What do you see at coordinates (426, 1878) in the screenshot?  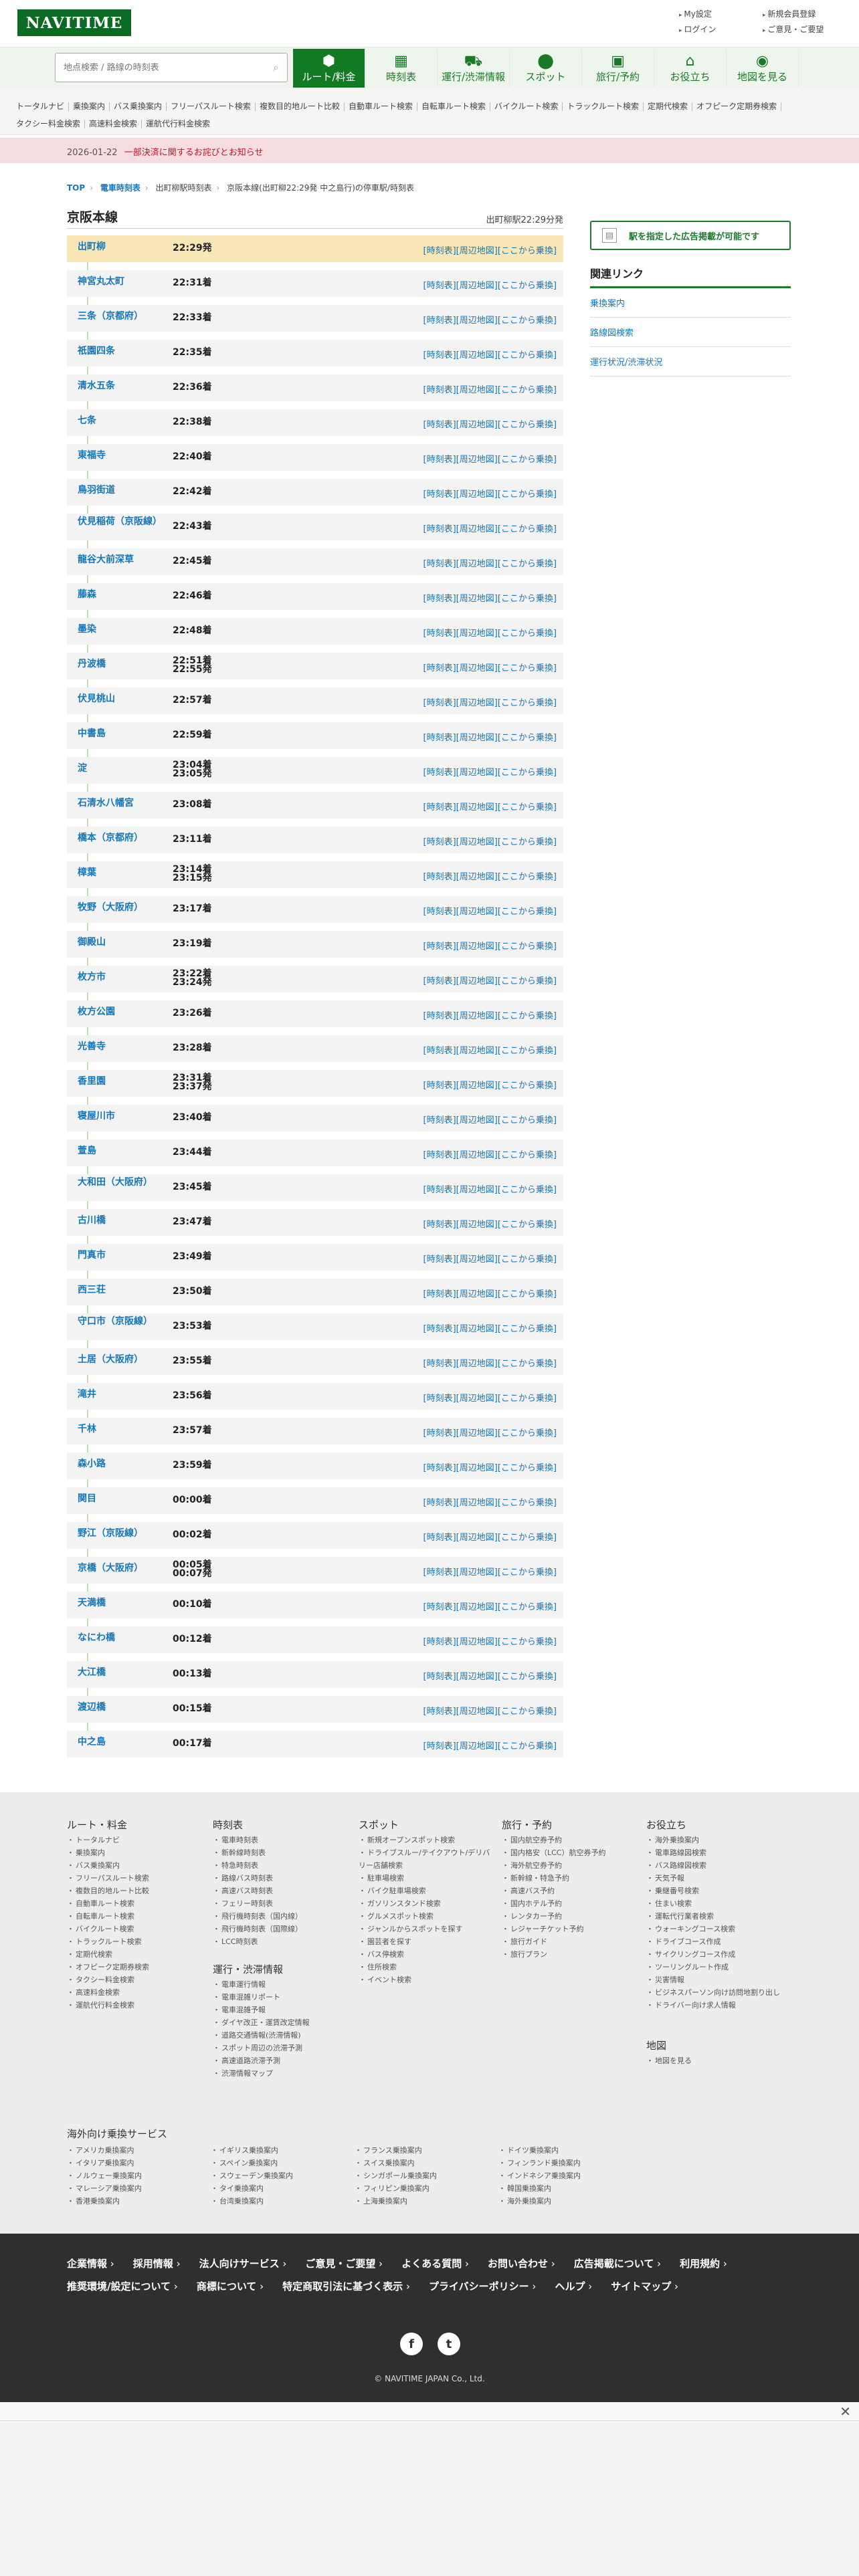 I see `footer-link: 駐車場検索` at bounding box center [426, 1878].